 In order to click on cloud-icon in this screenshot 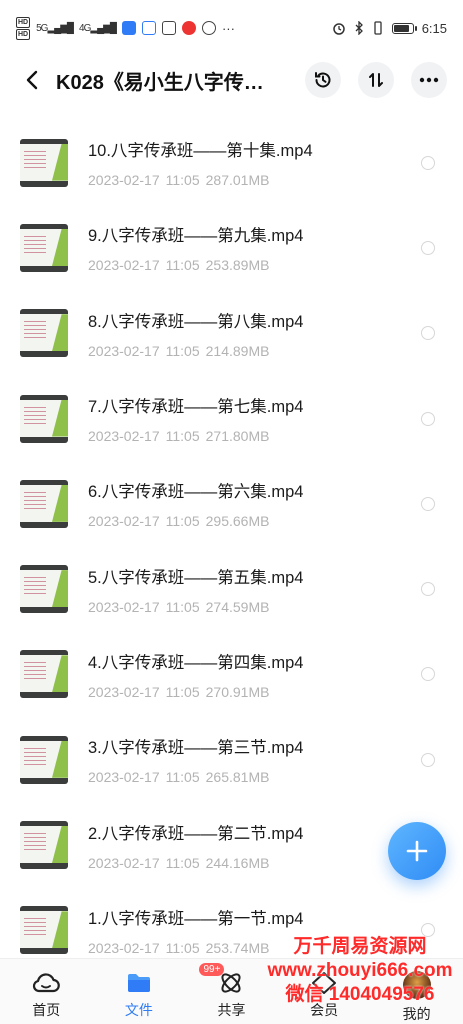, I will do `click(47, 983)`.